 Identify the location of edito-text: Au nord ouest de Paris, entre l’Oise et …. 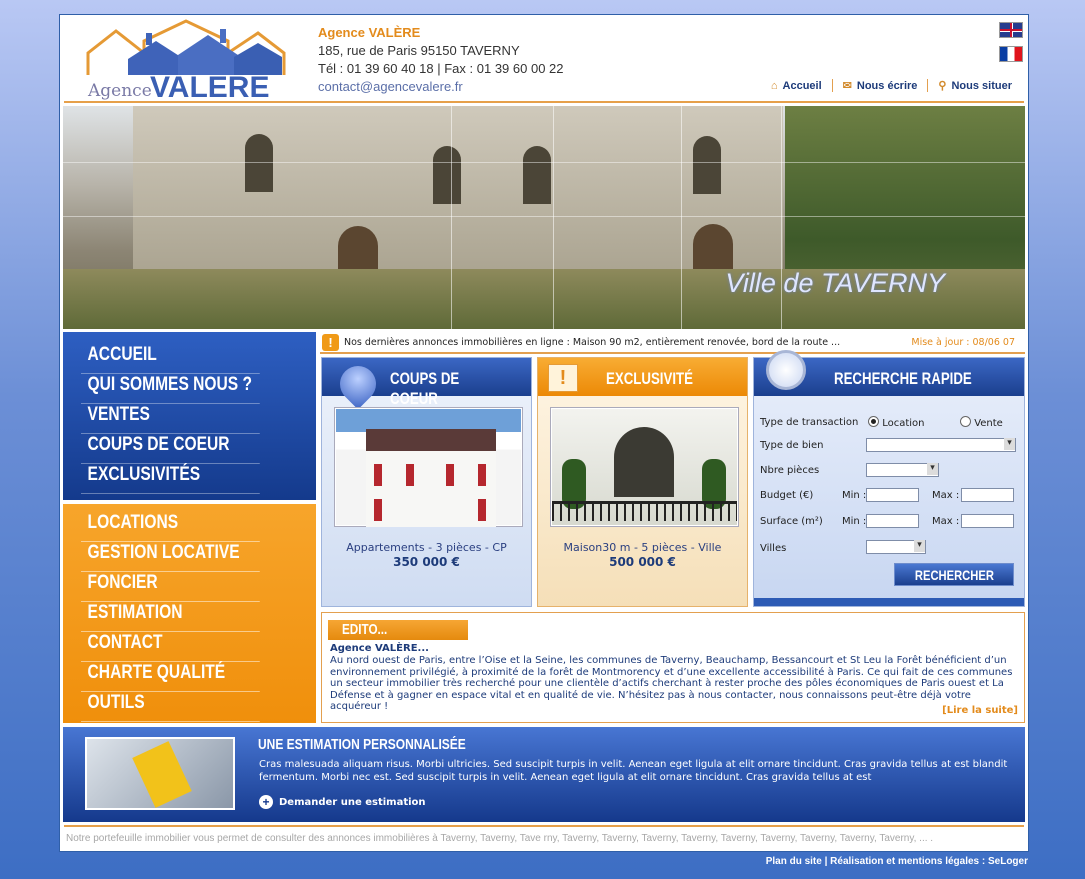
(671, 684).